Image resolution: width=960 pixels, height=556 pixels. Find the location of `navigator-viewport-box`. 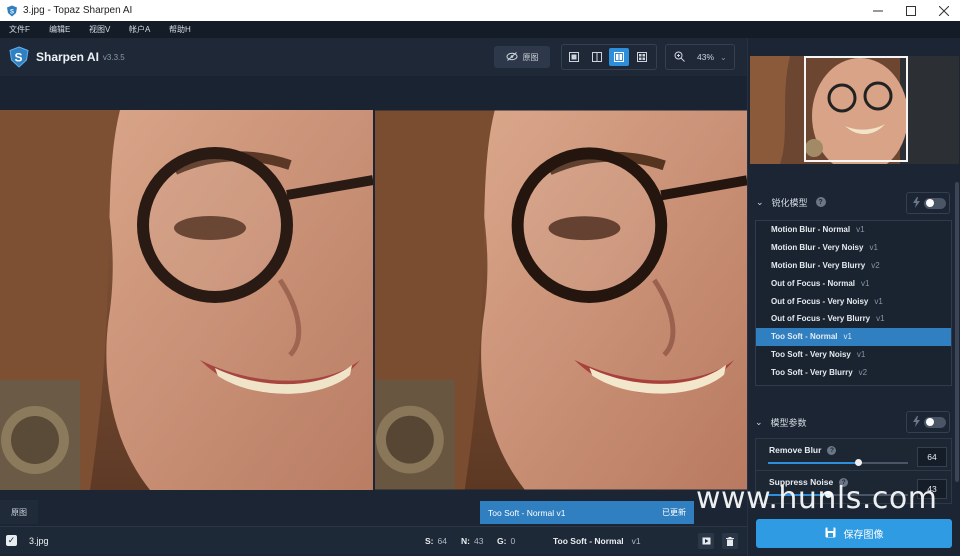

navigator-viewport-box is located at coordinates (856, 109).